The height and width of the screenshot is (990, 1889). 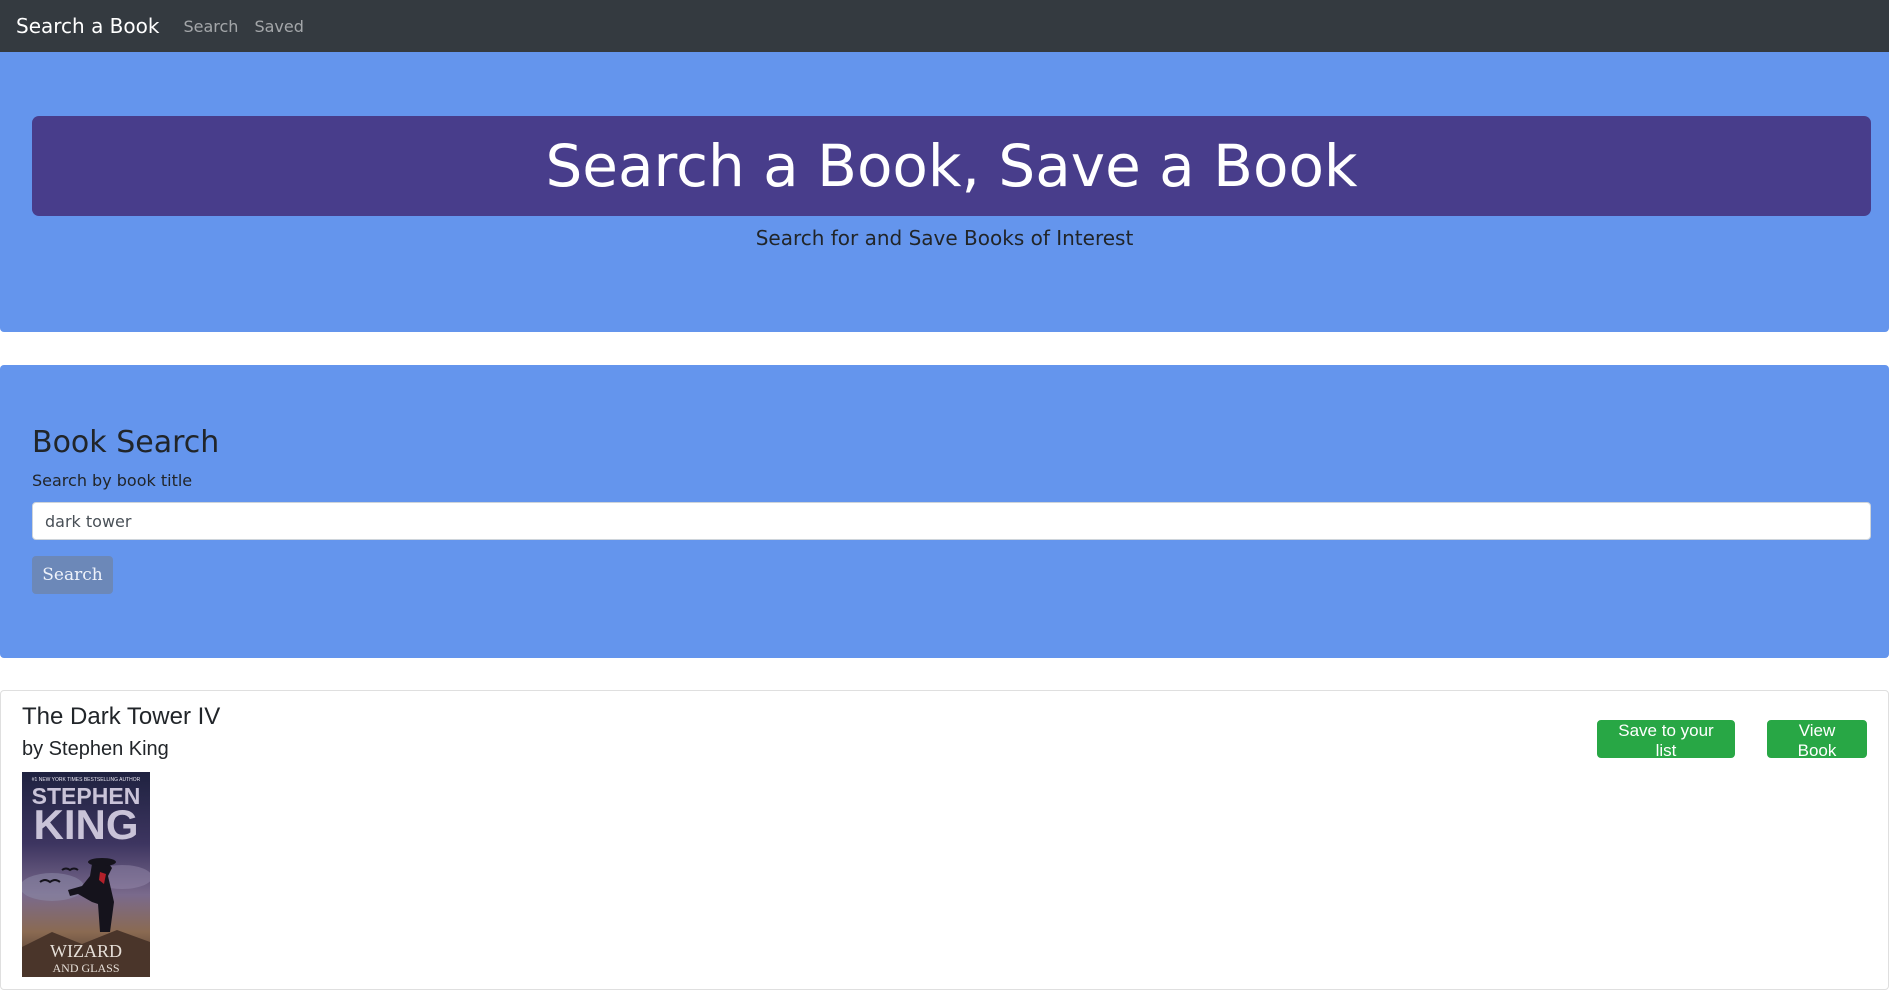 What do you see at coordinates (278, 26) in the screenshot?
I see `nav-link-saved: Saved` at bounding box center [278, 26].